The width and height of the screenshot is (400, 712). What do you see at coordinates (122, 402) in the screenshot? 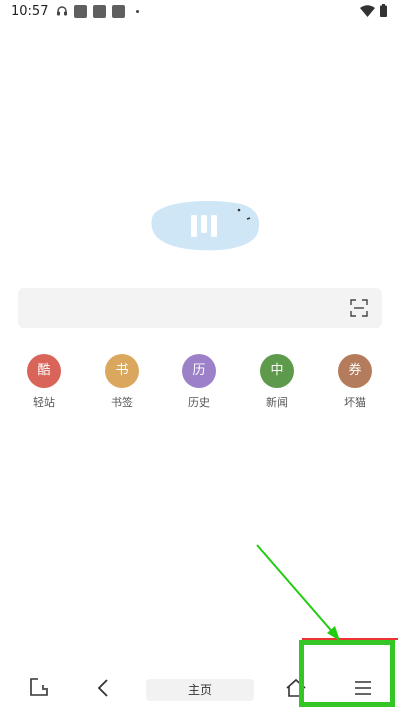
I see `shortcut-label: 书签` at bounding box center [122, 402].